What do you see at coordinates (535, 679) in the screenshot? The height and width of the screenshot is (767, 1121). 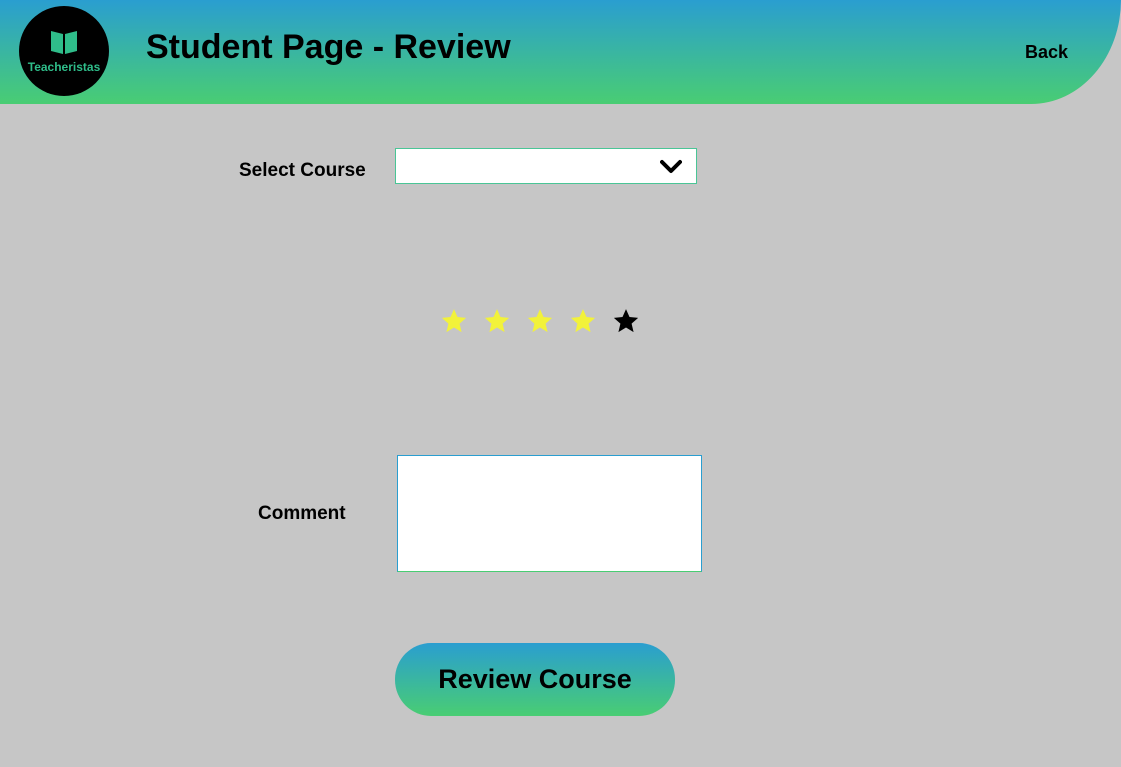 I see `review-course-button: Review Course` at bounding box center [535, 679].